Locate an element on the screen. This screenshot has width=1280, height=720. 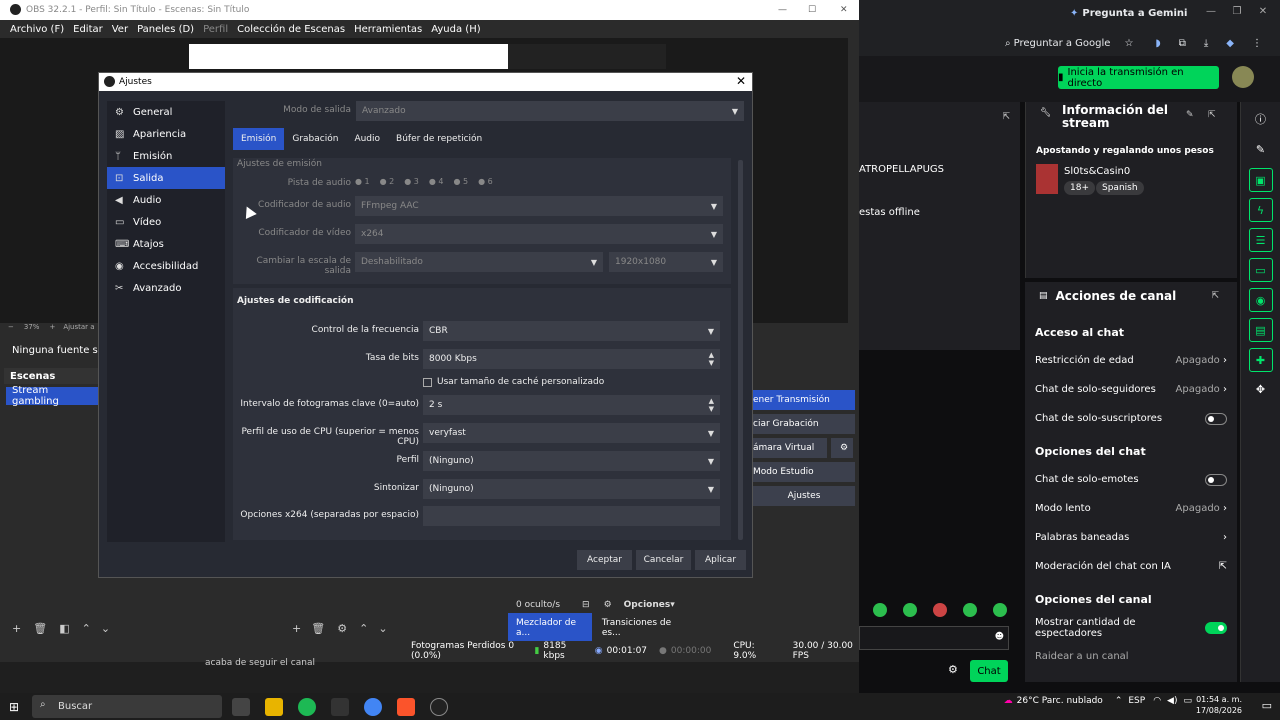
tab-replay-buffer: Búfer de repetición is located at coordinates (439, 139).